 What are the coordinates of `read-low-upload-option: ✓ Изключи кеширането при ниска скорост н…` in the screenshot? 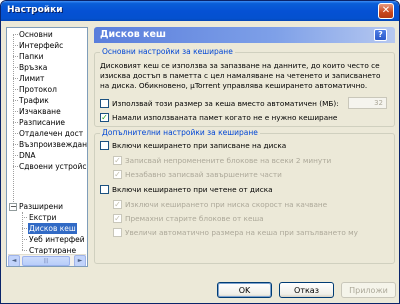 It's located at (220, 204).